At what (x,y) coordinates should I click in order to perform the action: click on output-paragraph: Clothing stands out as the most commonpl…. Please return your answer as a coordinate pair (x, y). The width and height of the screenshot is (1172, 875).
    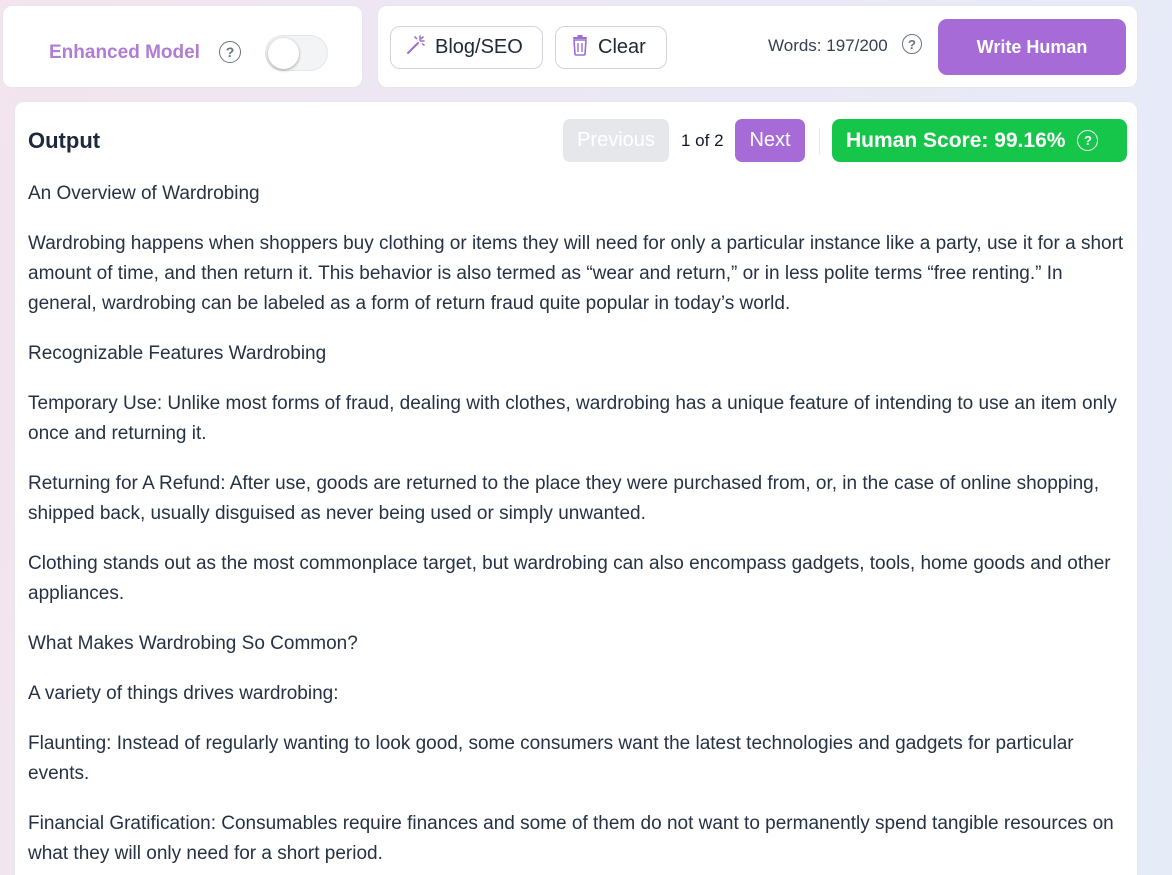
    Looking at the image, I should click on (569, 578).